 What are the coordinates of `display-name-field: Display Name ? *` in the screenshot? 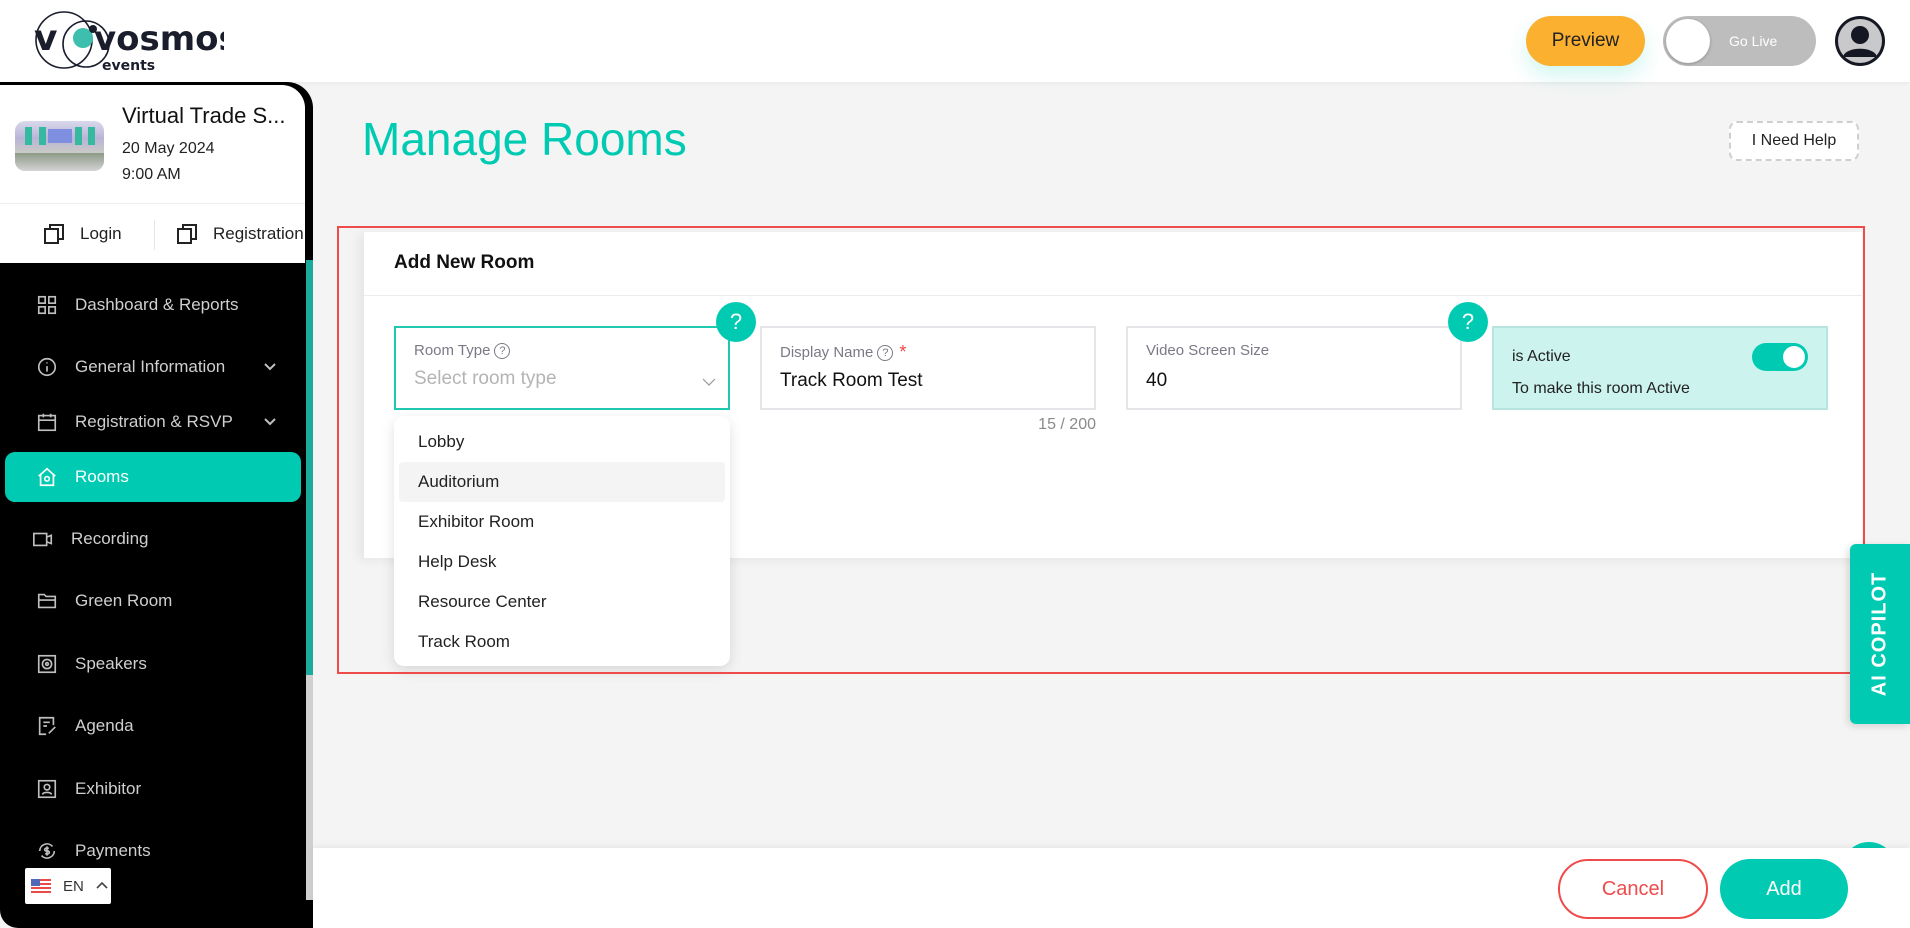 It's located at (928, 368).